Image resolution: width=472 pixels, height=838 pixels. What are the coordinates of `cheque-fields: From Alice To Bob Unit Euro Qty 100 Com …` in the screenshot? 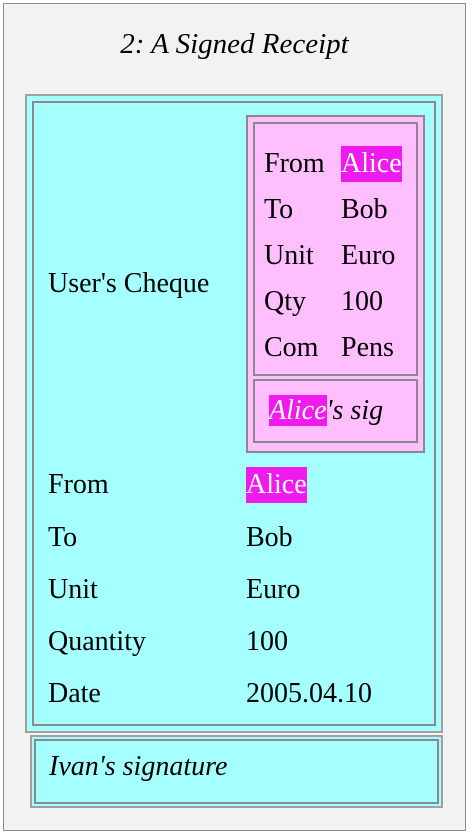 It's located at (335, 249).